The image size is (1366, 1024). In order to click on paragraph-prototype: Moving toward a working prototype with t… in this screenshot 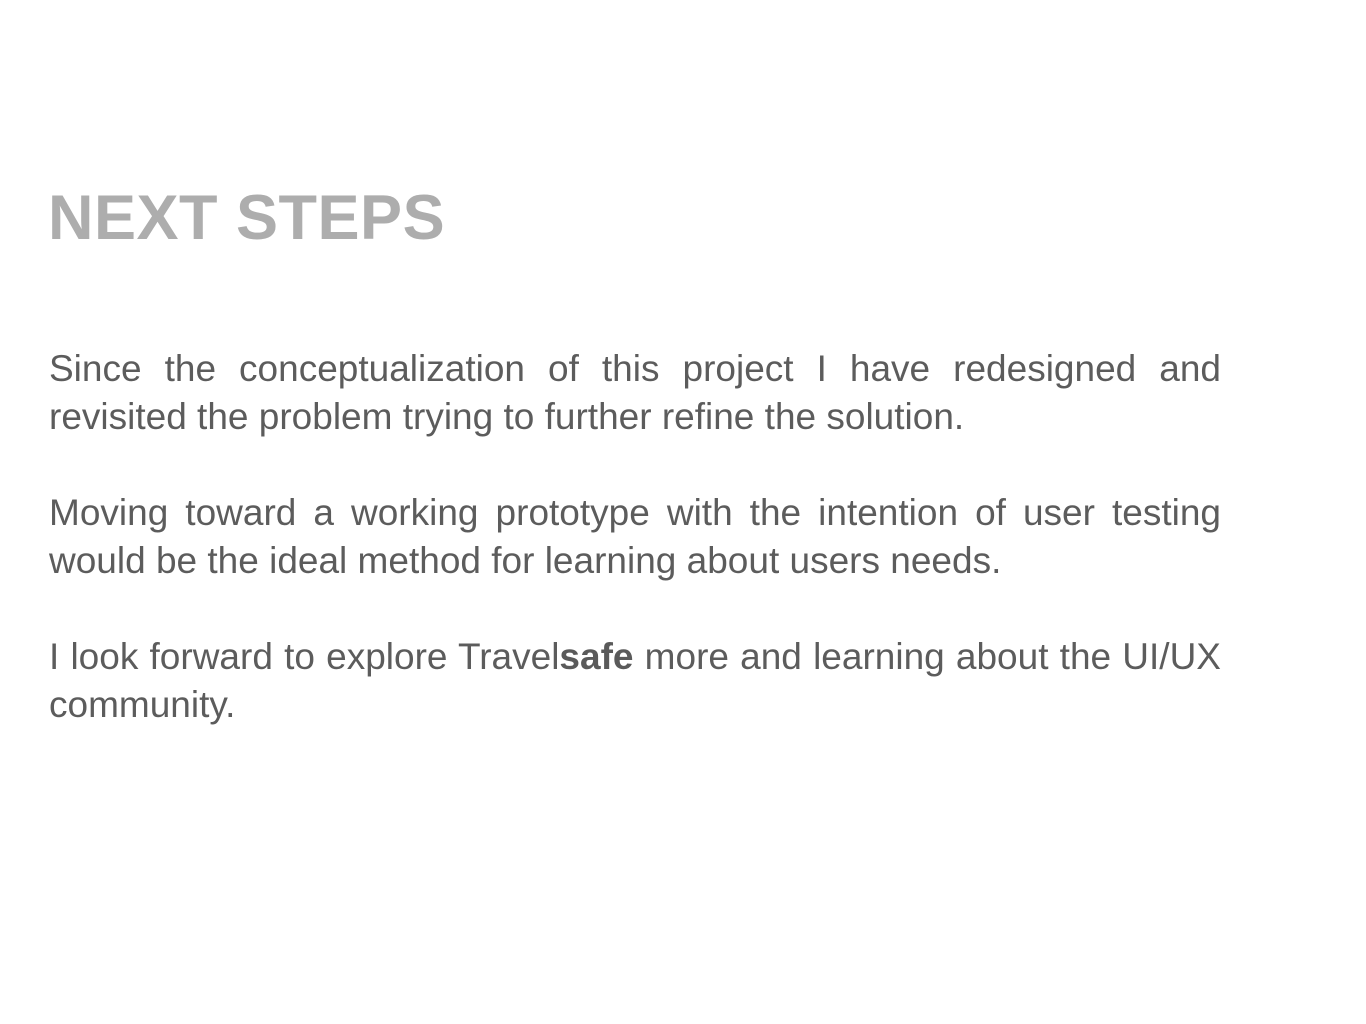, I will do `click(635, 536)`.